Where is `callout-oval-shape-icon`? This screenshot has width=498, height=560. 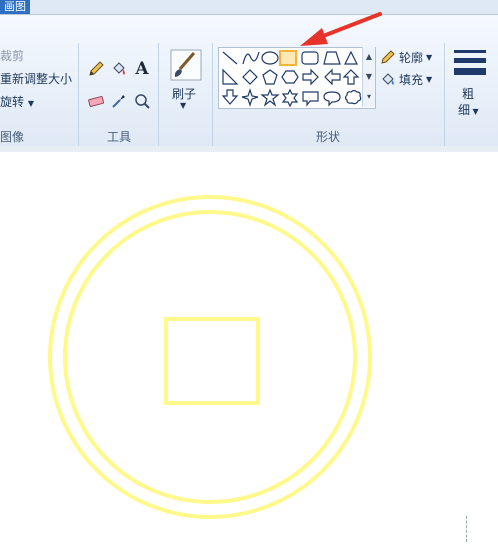 callout-oval-shape-icon is located at coordinates (332, 99).